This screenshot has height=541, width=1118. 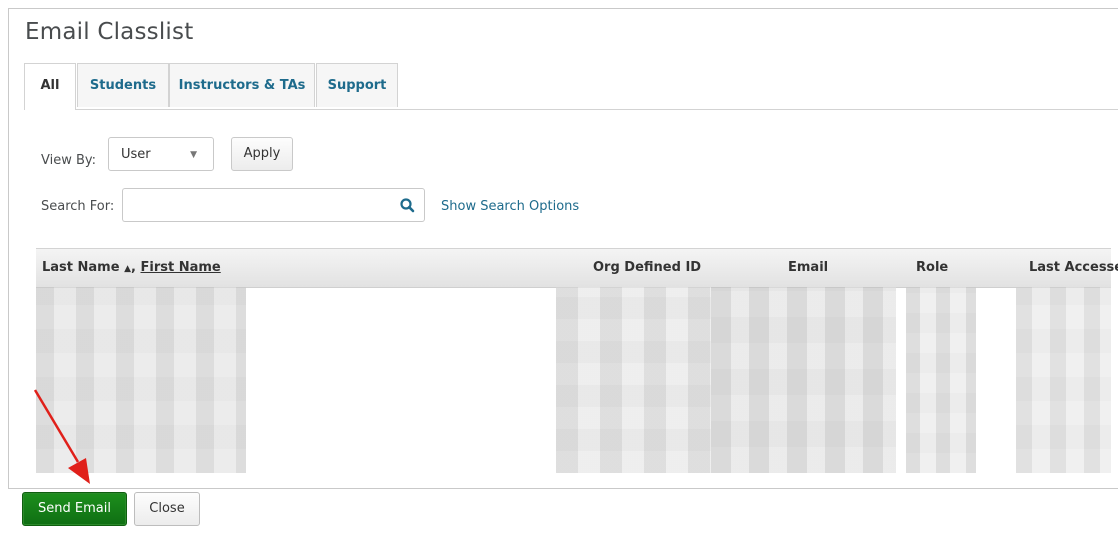 I want to click on column-header-name: Last Name ▲, First Name, so click(x=131, y=267).